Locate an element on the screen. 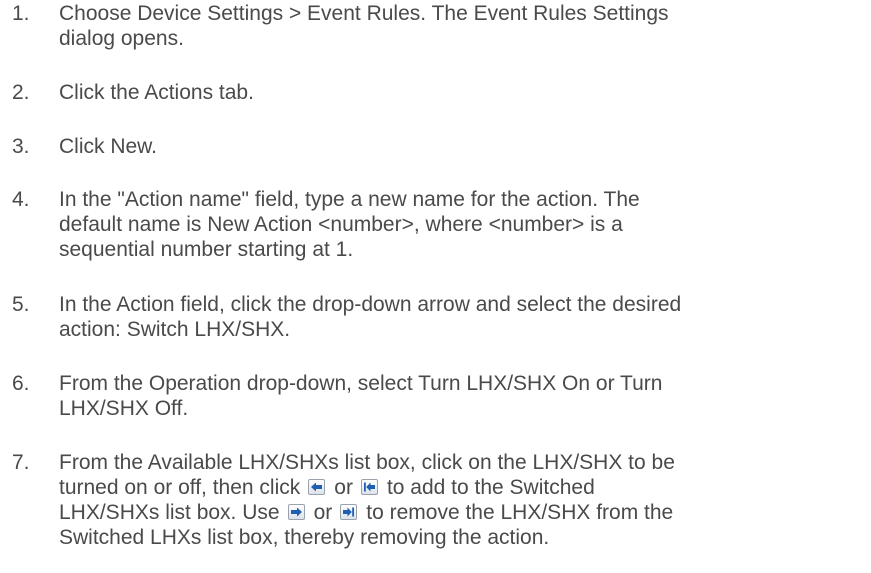  step-text: LHX/SHX Off. is located at coordinates (124, 408).